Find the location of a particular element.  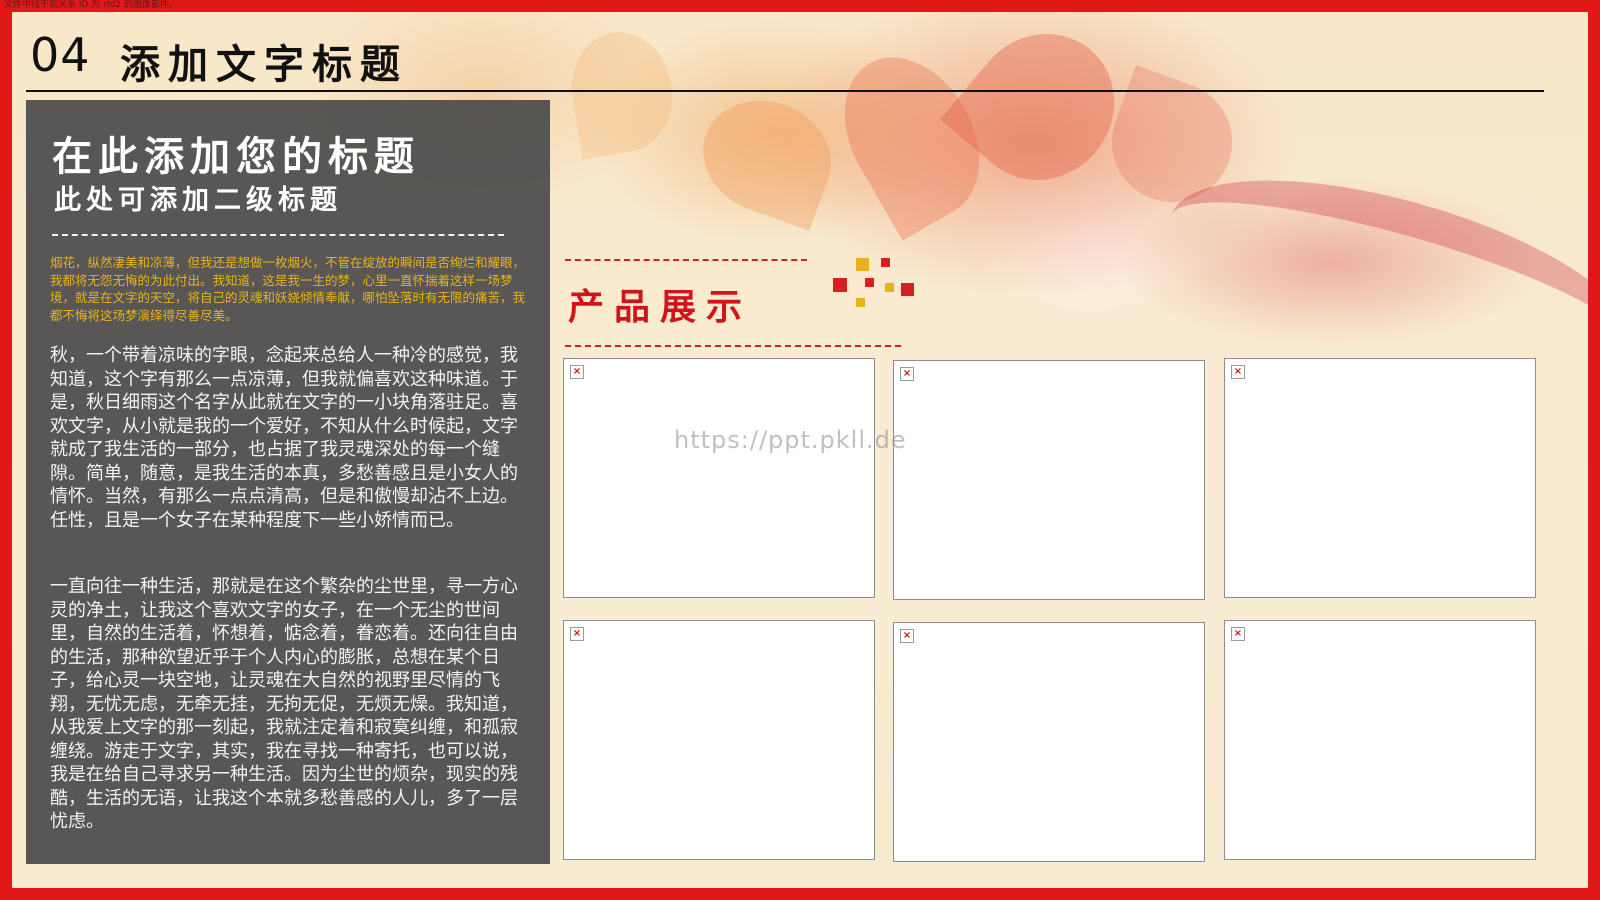

section-dashed-line-top is located at coordinates (686, 260).